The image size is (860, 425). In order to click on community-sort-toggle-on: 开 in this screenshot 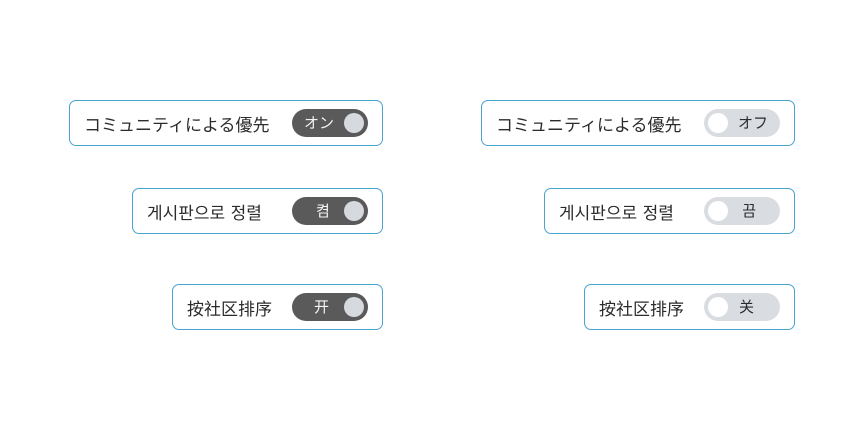, I will do `click(330, 307)`.